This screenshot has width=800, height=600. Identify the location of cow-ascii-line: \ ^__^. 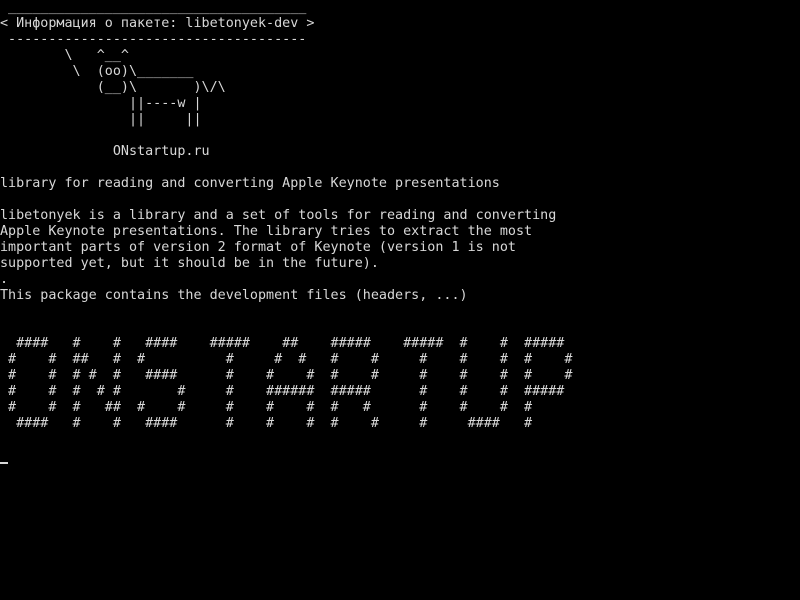
(64, 55).